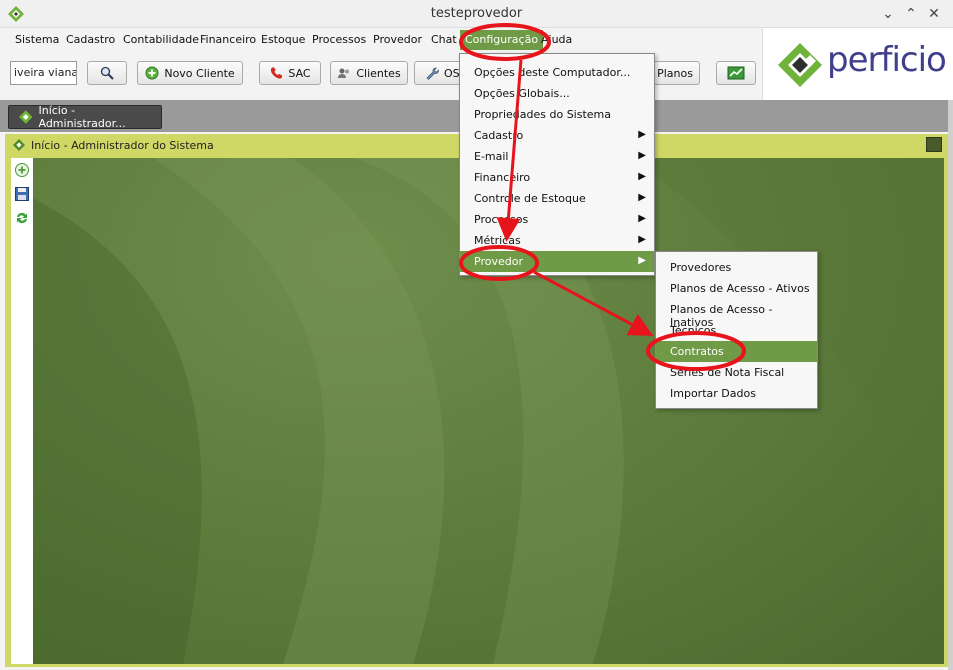 This screenshot has height=670, width=953. Describe the element at coordinates (530, 198) in the screenshot. I see `menu-item-label: Controle de Estoque` at that location.